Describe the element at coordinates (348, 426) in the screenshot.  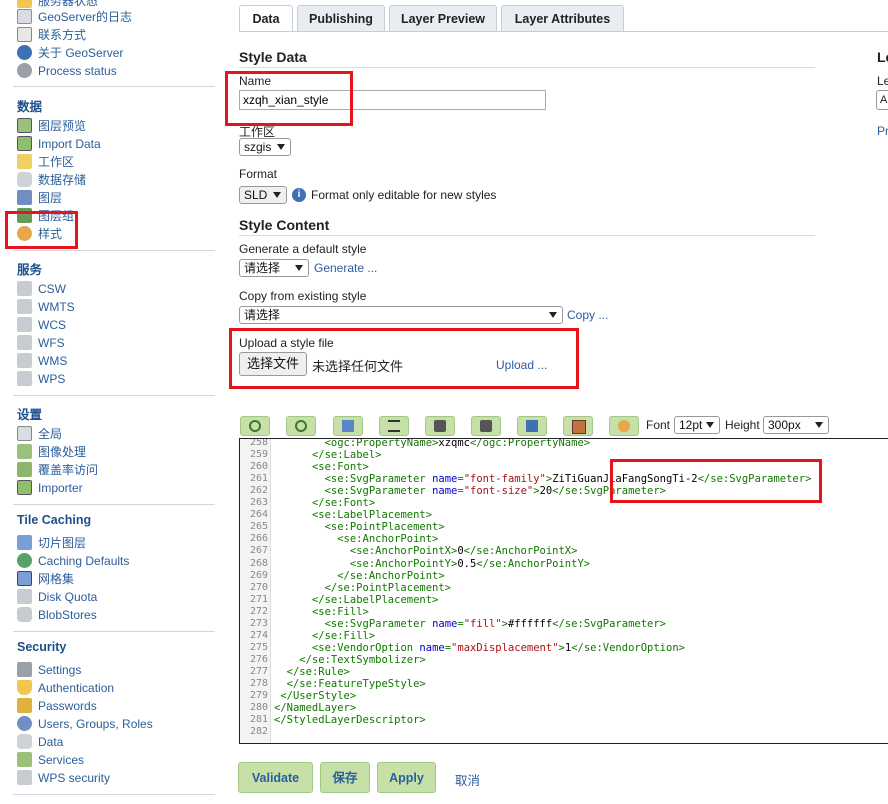
I see `goto-line-button` at that location.